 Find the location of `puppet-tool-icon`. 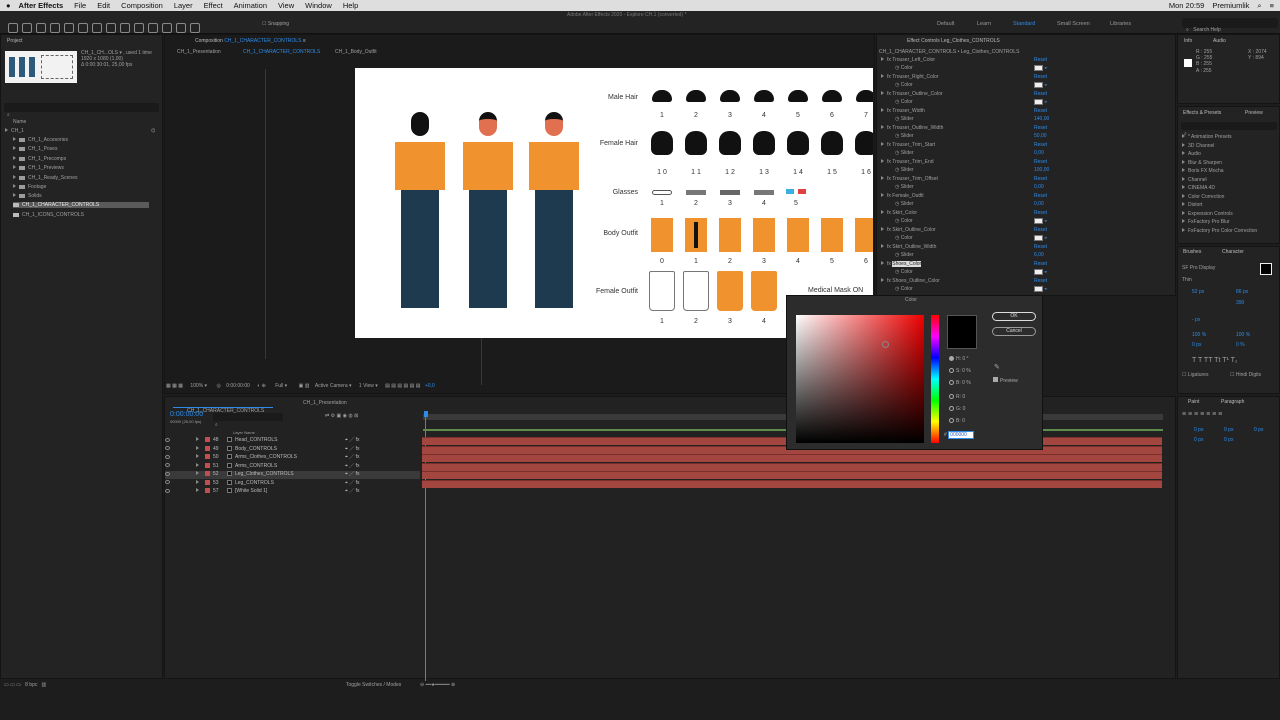

puppet-tool-icon is located at coordinates (195, 28).